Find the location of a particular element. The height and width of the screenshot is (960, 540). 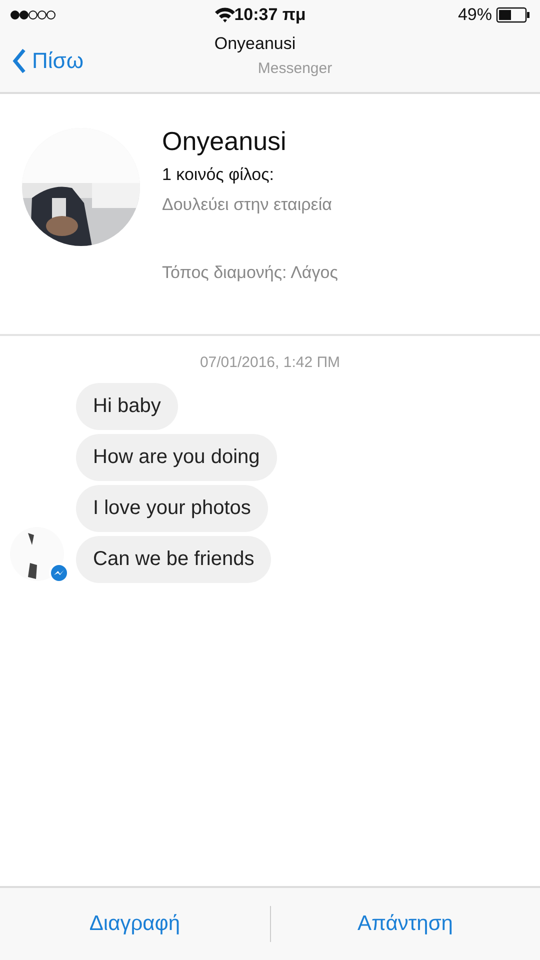

wifi-icon is located at coordinates (225, 15).